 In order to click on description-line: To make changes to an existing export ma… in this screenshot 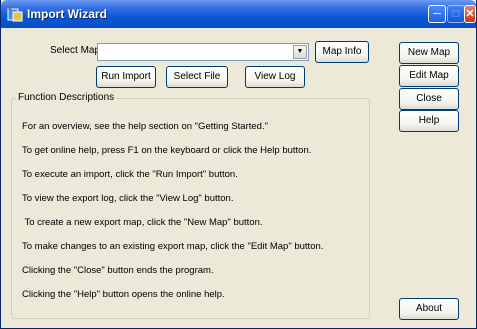, I will do `click(173, 246)`.